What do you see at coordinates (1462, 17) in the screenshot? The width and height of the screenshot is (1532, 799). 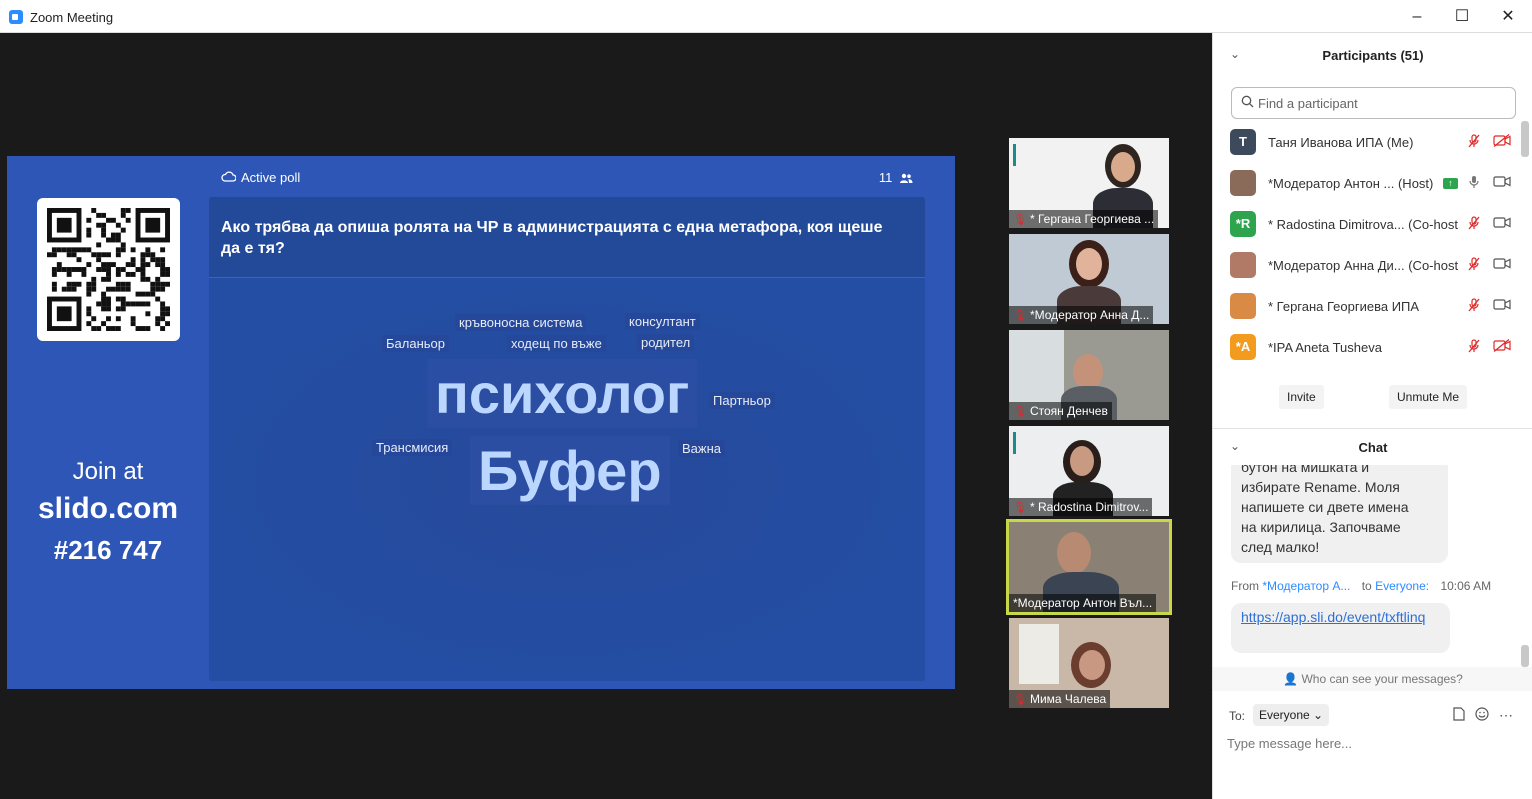 I see `maximize-button: ☐` at bounding box center [1462, 17].